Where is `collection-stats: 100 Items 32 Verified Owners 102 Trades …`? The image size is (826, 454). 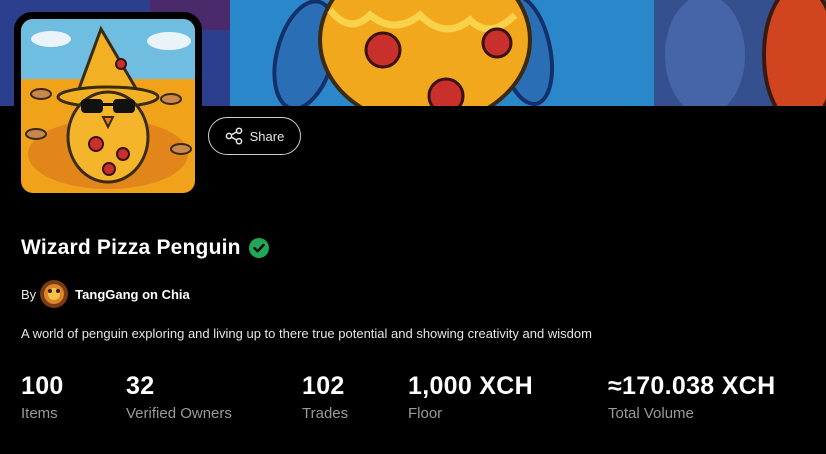 collection-stats: 100 Items 32 Verified Owners 102 Trades … is located at coordinates (421, 402).